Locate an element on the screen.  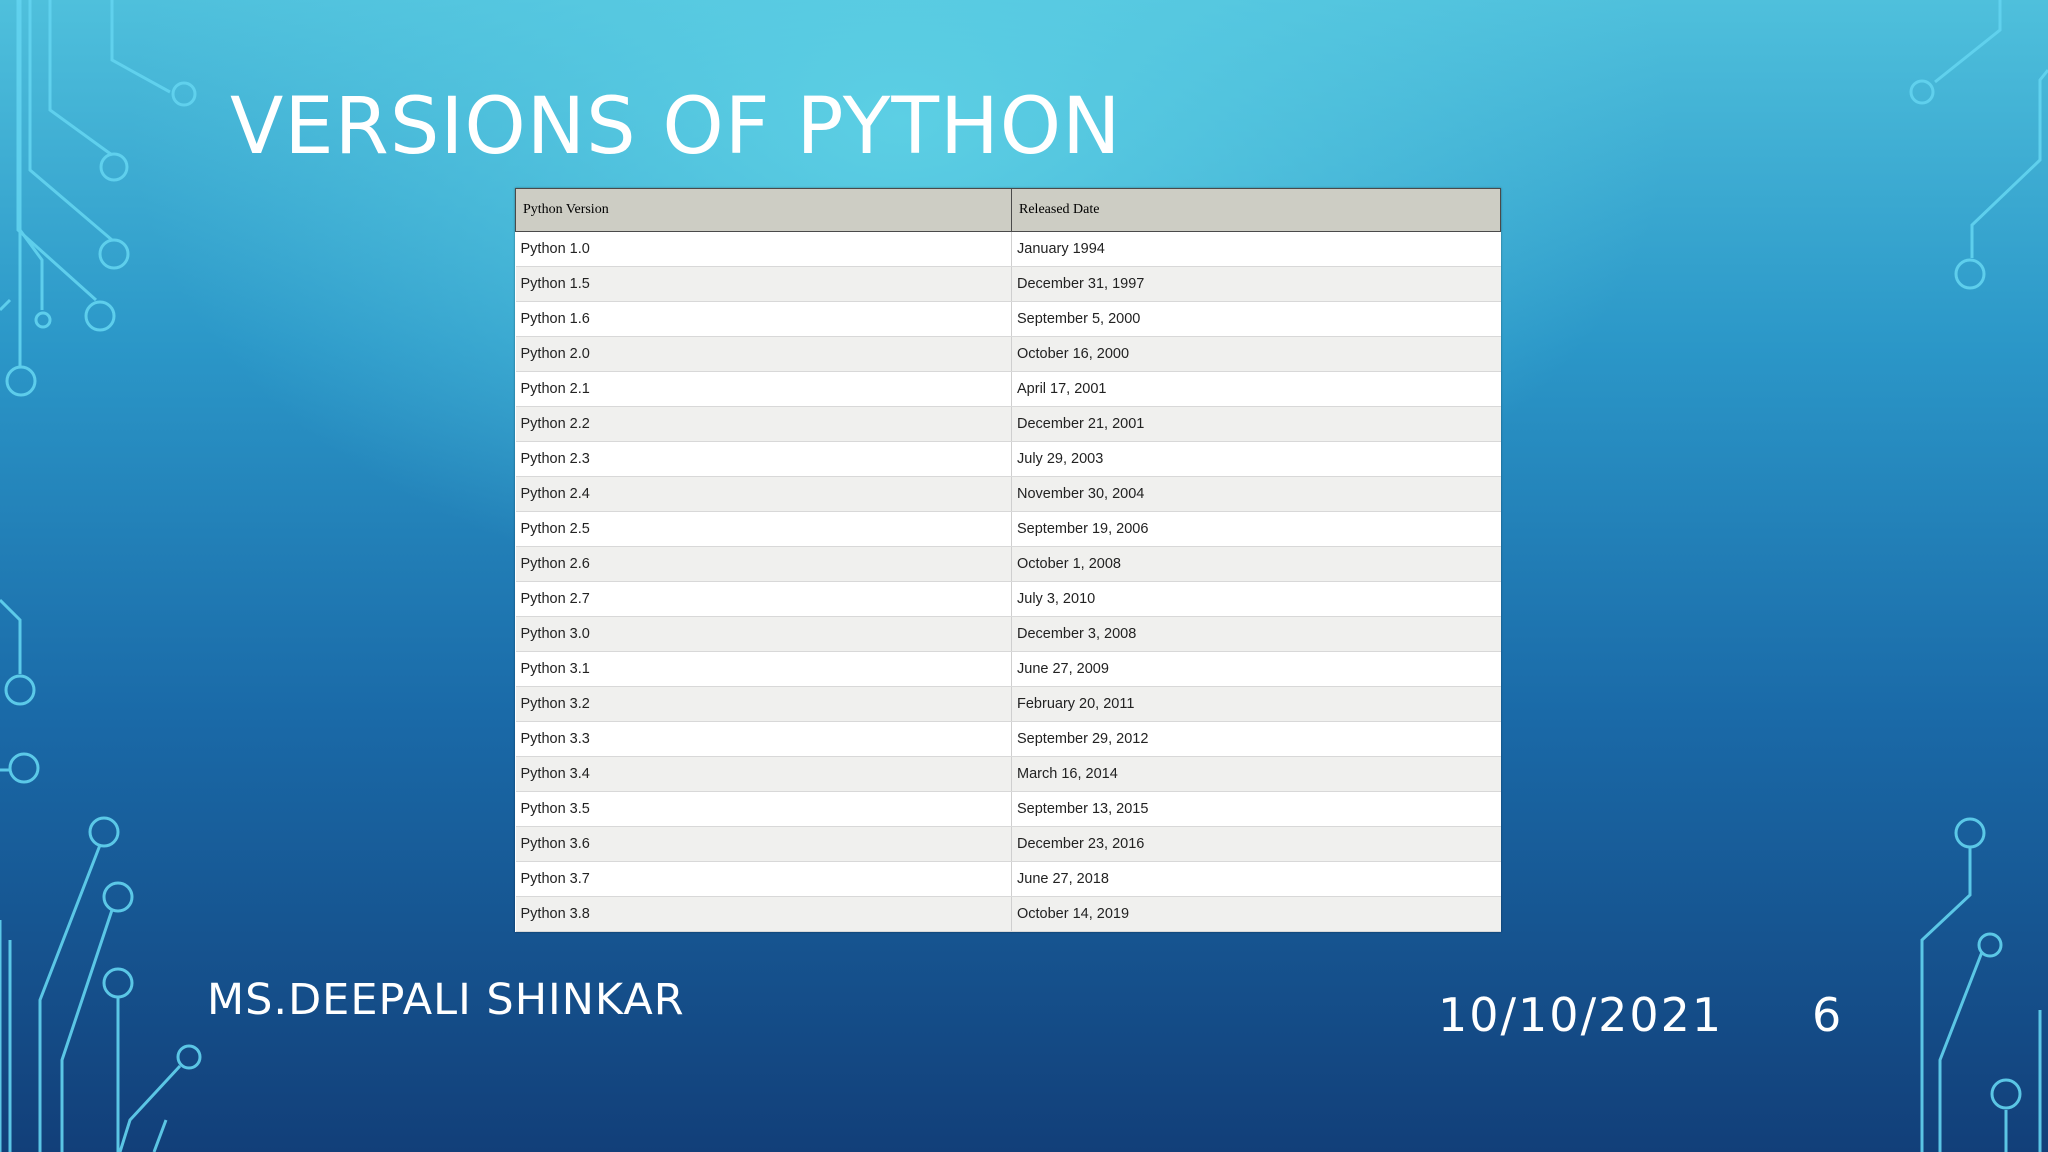
release-date-cell: November 30, 2004 is located at coordinates (1256, 494).